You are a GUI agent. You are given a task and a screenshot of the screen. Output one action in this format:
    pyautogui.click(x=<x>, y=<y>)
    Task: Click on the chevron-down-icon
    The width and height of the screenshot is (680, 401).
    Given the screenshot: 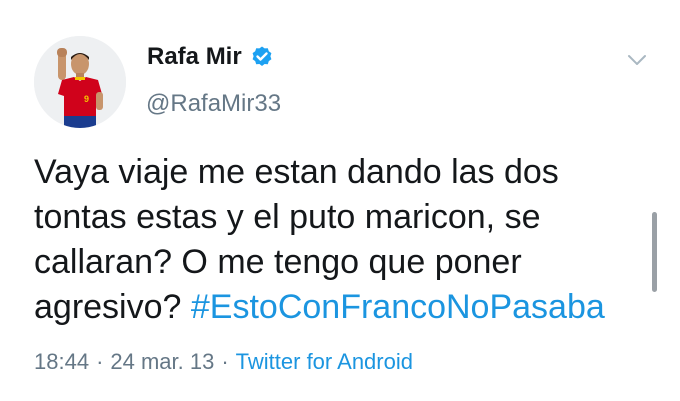 What is the action you would take?
    pyautogui.click(x=637, y=60)
    